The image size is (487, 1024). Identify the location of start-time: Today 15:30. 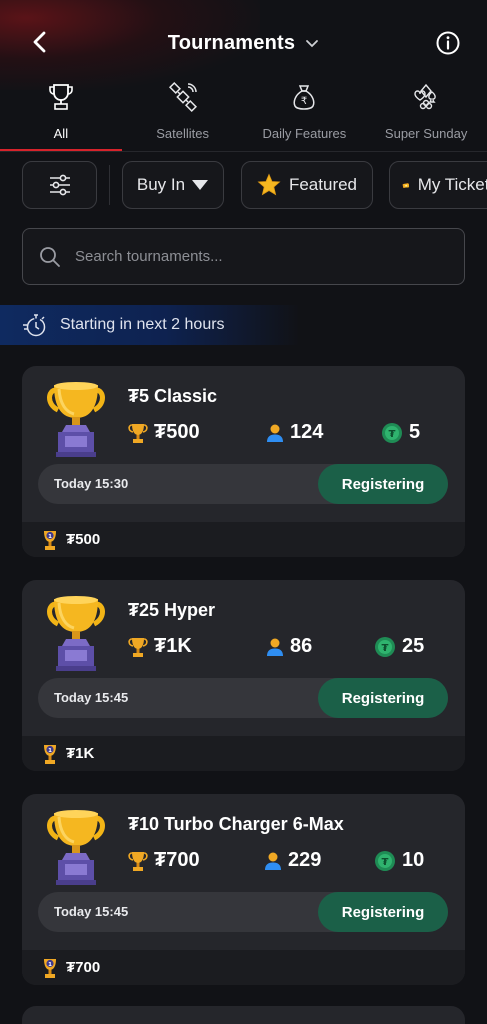
(91, 483).